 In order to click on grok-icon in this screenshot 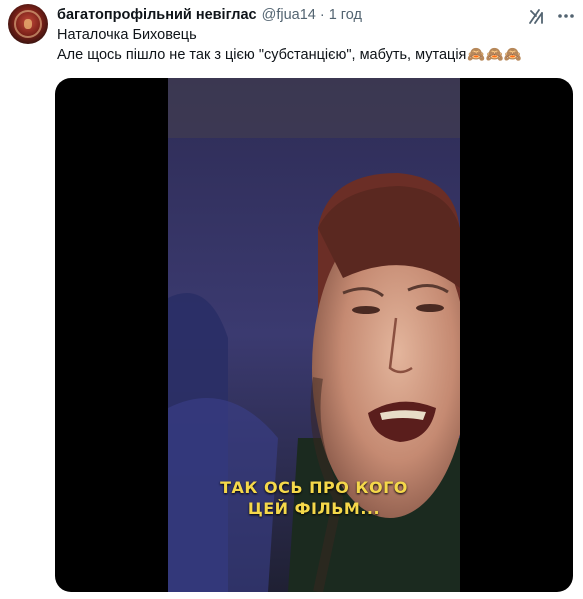, I will do `click(537, 16)`.